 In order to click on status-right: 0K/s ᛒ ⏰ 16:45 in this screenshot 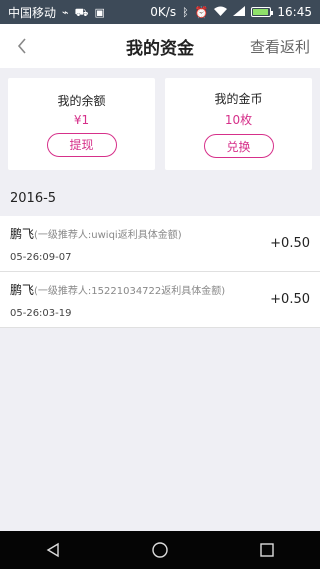, I will do `click(231, 12)`.